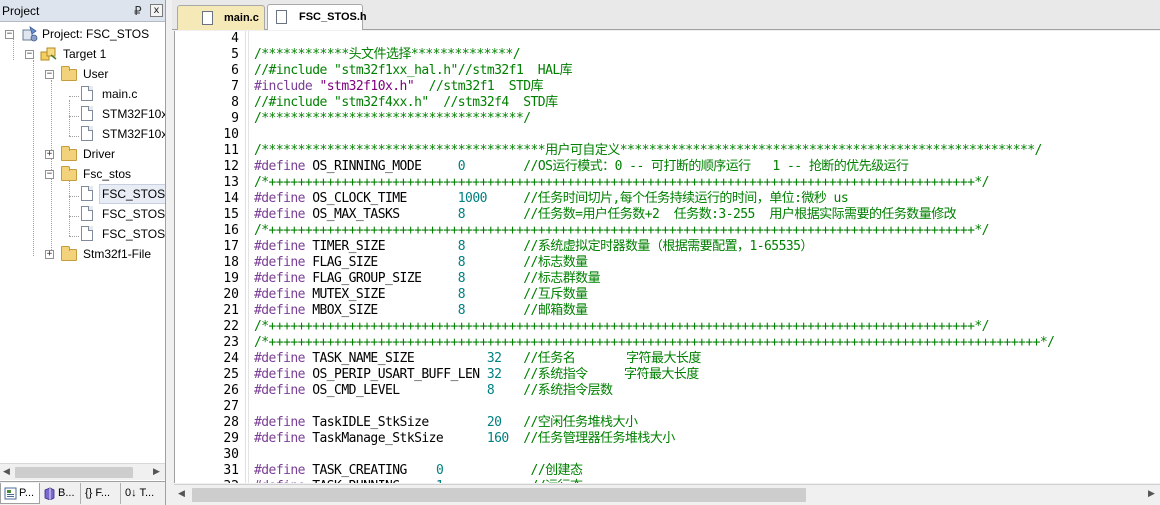  I want to click on tab-main-c: main.c, so click(221, 17).